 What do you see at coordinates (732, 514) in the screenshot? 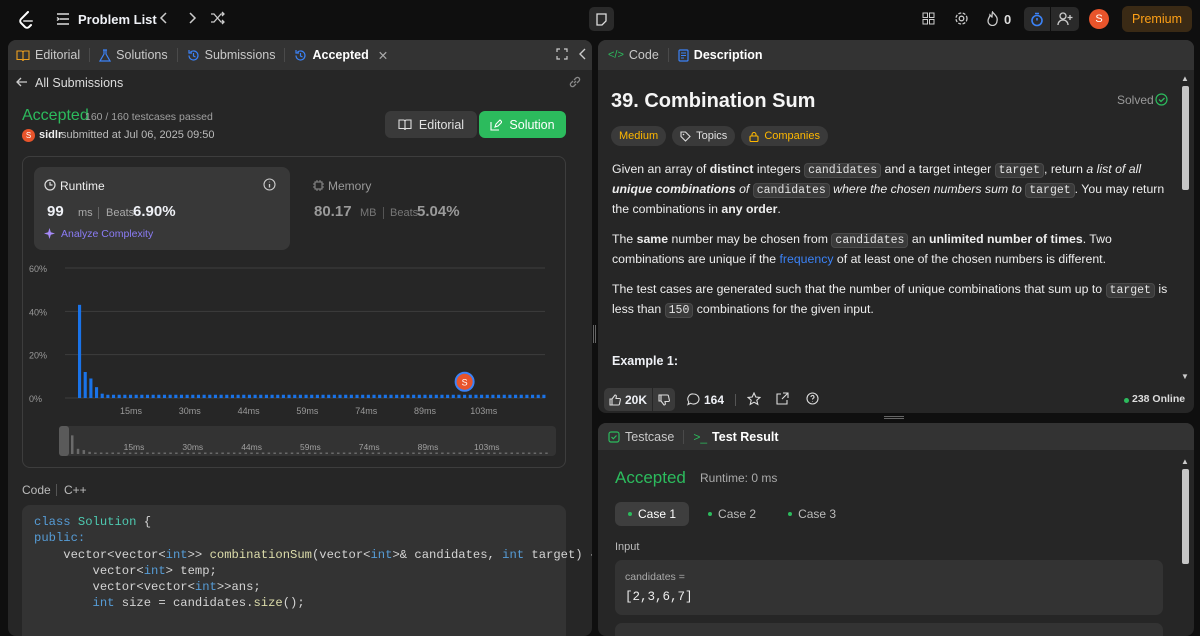
I see `case-tab-2: Case 2` at bounding box center [732, 514].